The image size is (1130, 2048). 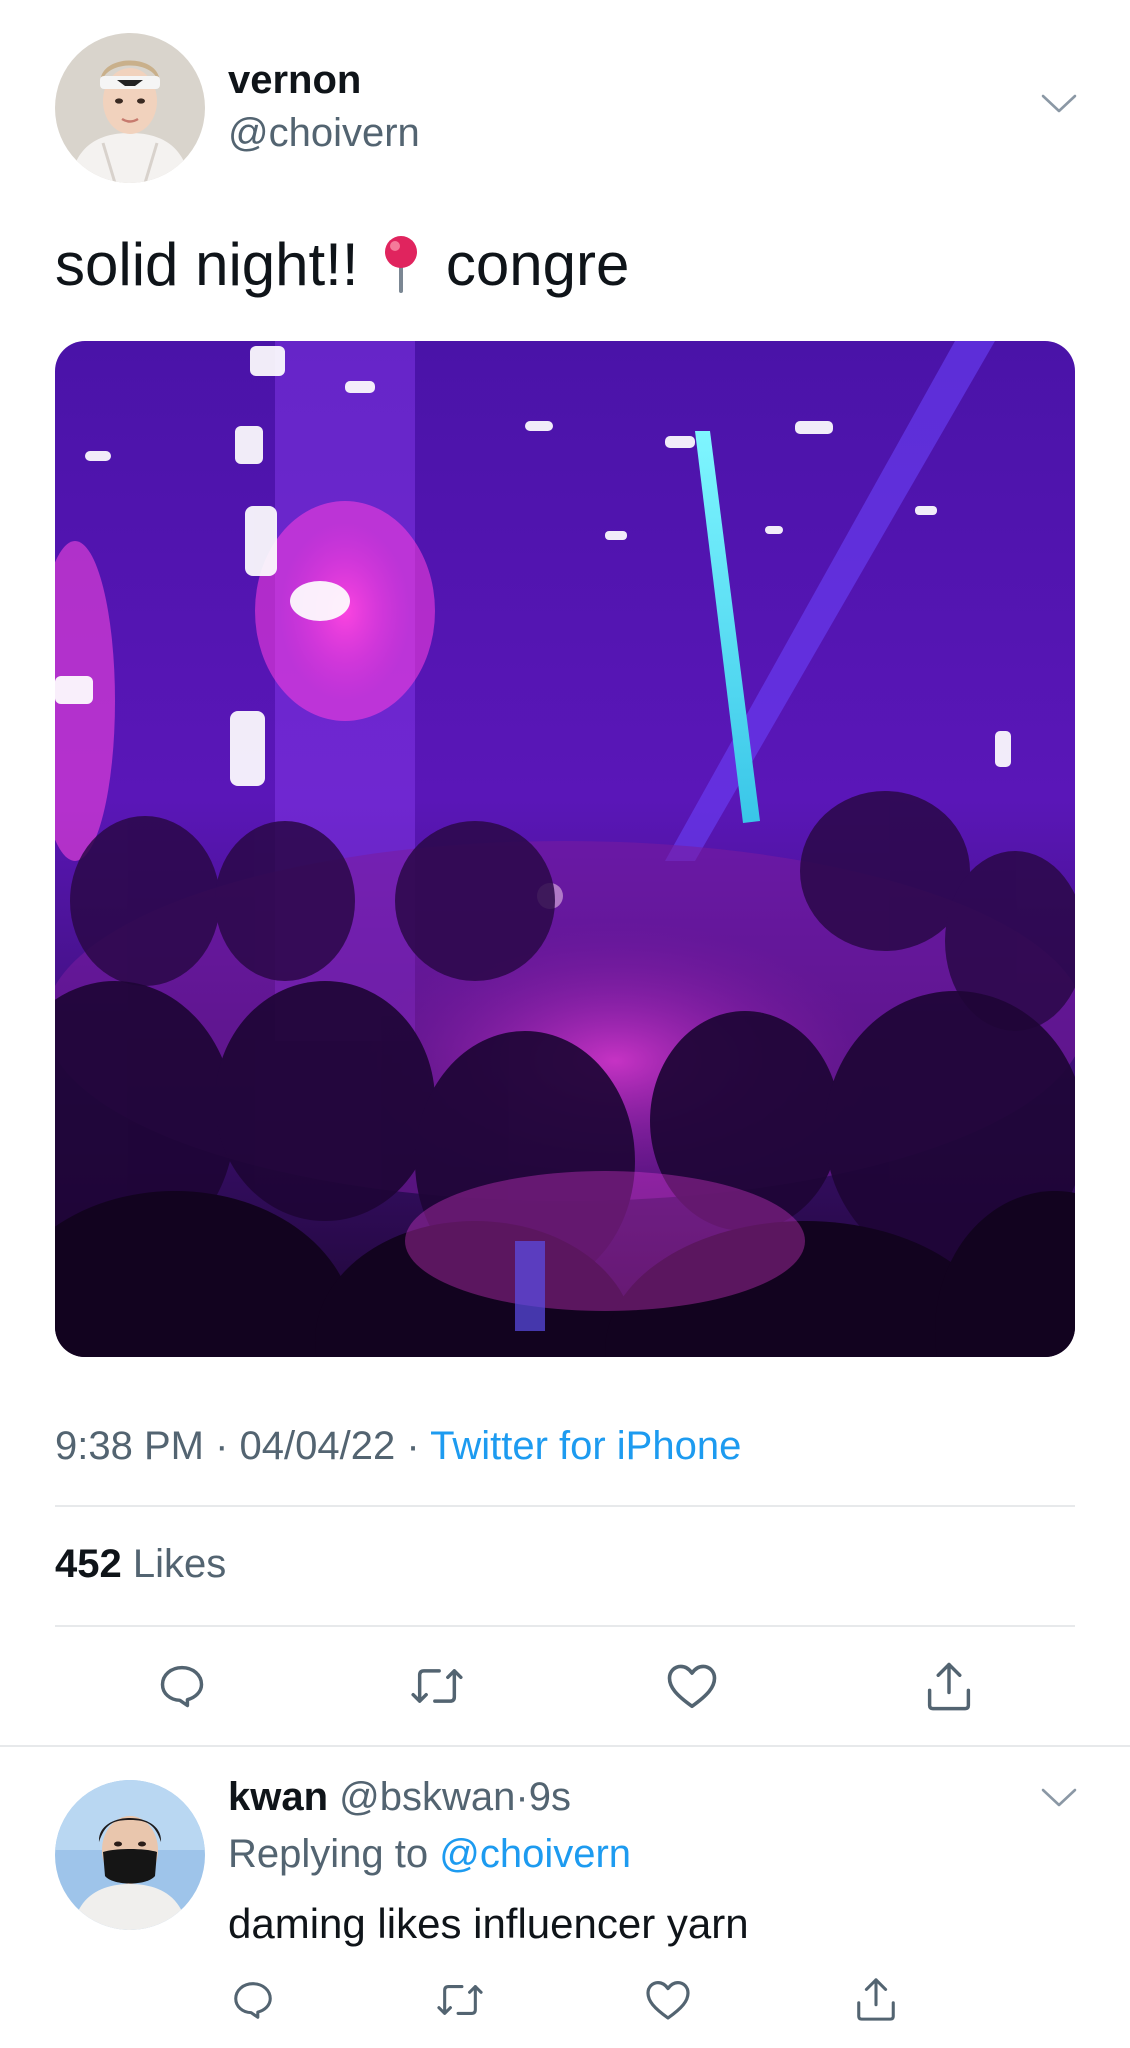 What do you see at coordinates (585, 1446) in the screenshot?
I see `tweet-source-link: Twitter for iPhone` at bounding box center [585, 1446].